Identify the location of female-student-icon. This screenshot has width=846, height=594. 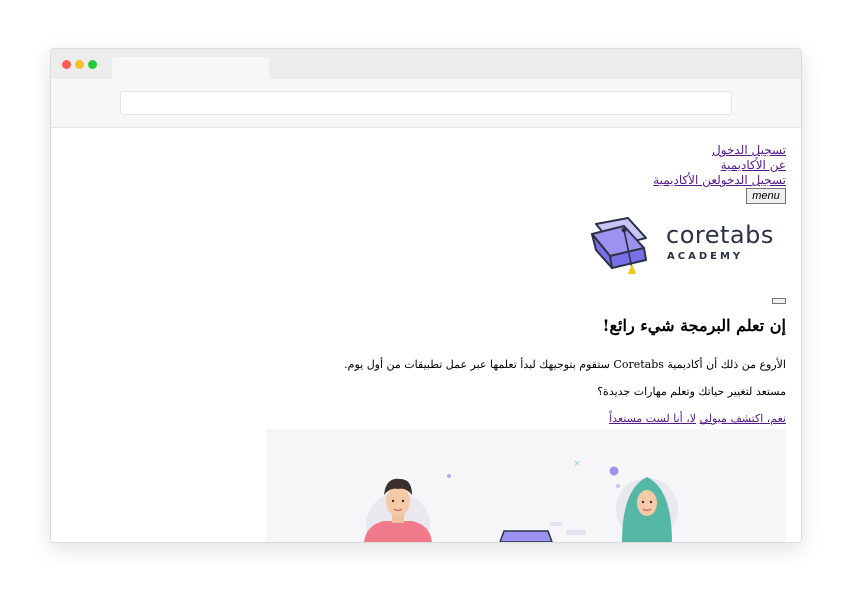
(647, 509).